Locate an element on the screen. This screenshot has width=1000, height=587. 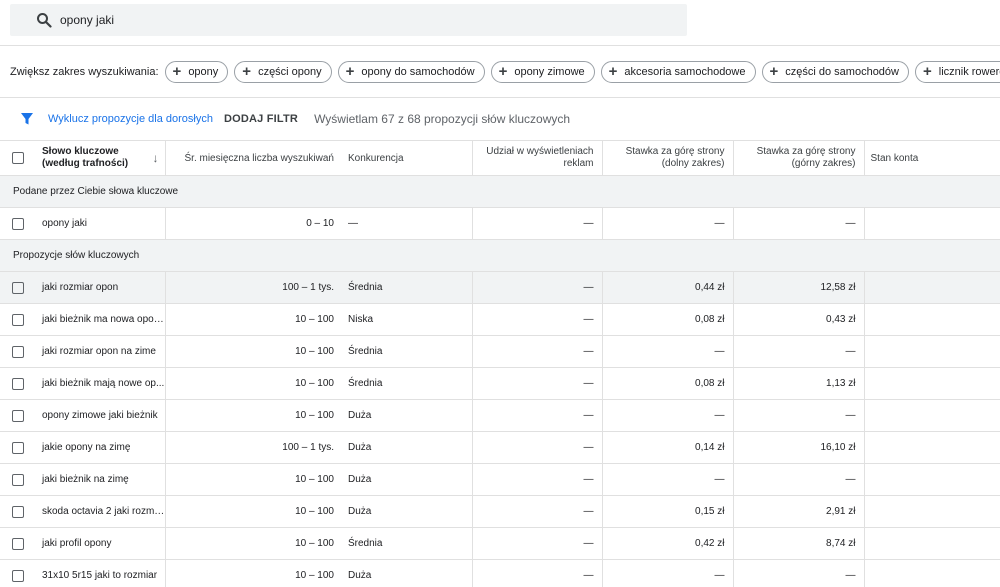
arrow-down-icon: ↓ is located at coordinates (156, 158).